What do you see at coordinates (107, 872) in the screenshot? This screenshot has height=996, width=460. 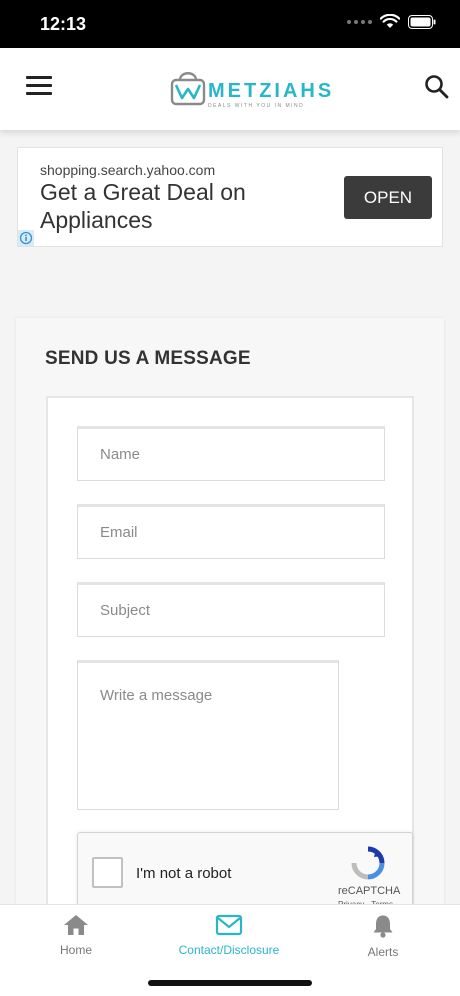 I see `recaptcha-checkbox` at bounding box center [107, 872].